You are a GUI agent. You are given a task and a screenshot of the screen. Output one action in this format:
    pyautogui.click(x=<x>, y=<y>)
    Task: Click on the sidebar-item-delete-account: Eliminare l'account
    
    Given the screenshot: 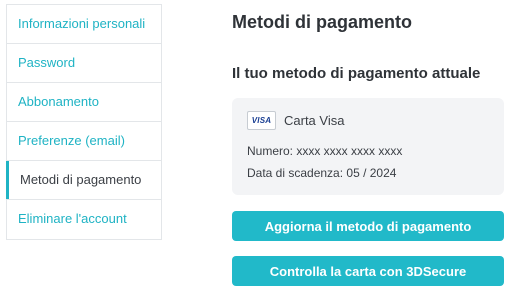 What is the action you would take?
    pyautogui.click(x=84, y=219)
    